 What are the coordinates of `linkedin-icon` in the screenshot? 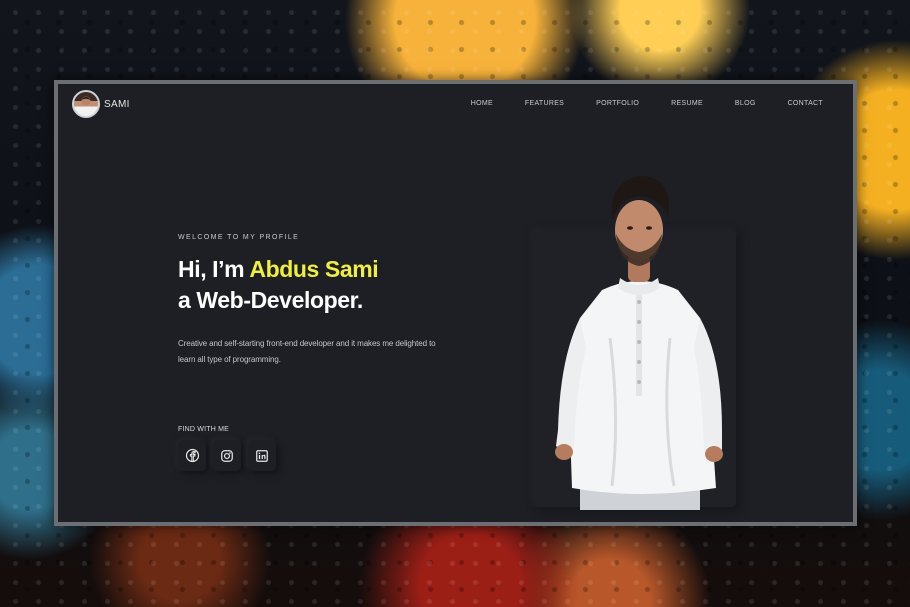 It's located at (262, 455).